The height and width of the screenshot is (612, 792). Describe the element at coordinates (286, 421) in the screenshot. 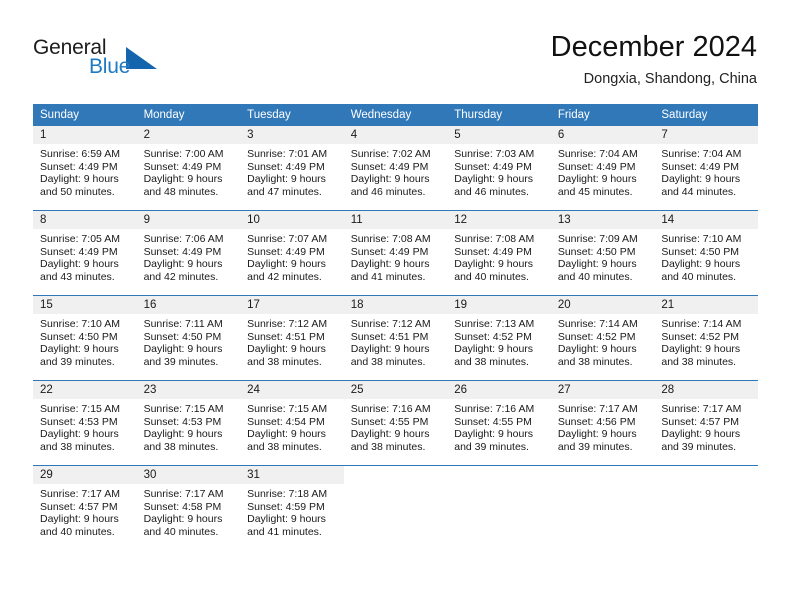

I see `sunset-text: Sunset: 4:54 PM` at that location.